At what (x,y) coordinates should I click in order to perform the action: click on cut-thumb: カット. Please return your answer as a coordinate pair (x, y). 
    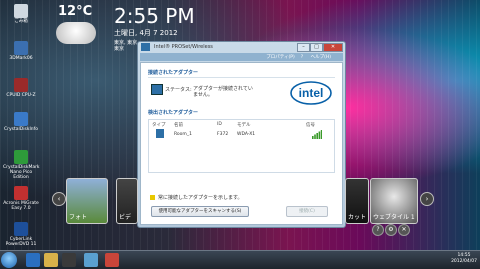
    Looking at the image, I should click on (357, 201).